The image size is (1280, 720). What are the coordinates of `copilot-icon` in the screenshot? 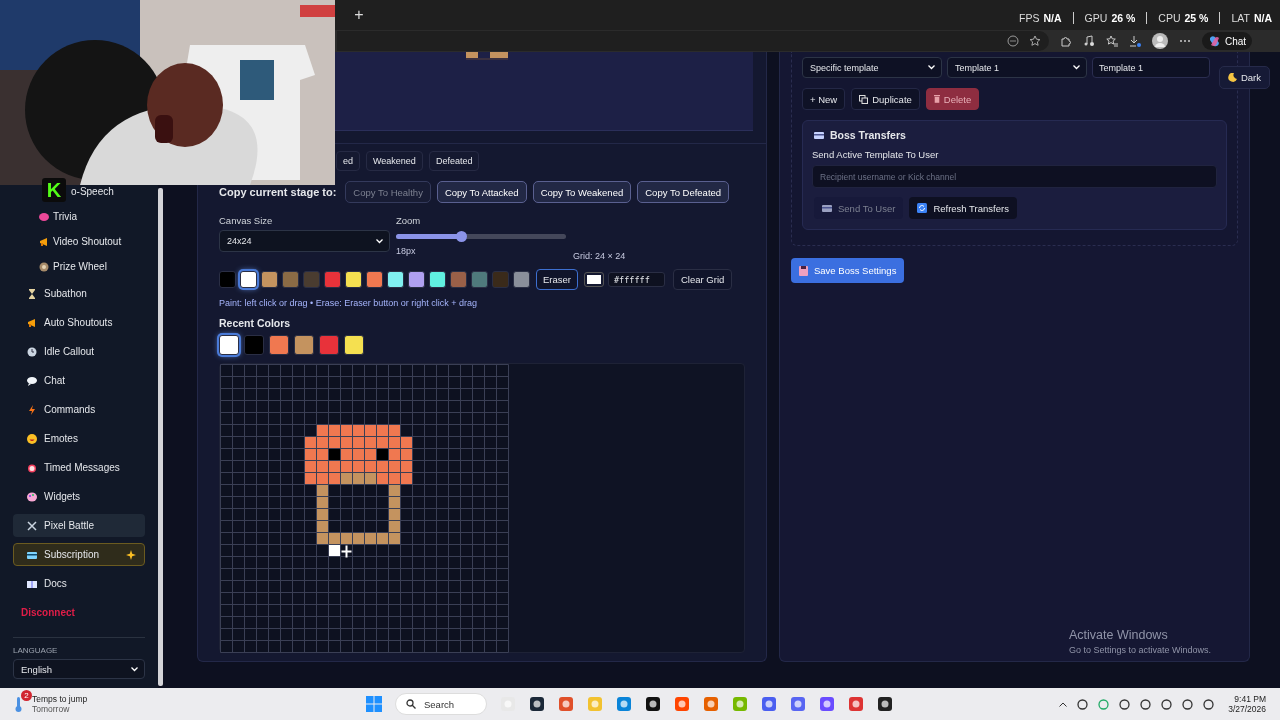 It's located at (1214, 41).